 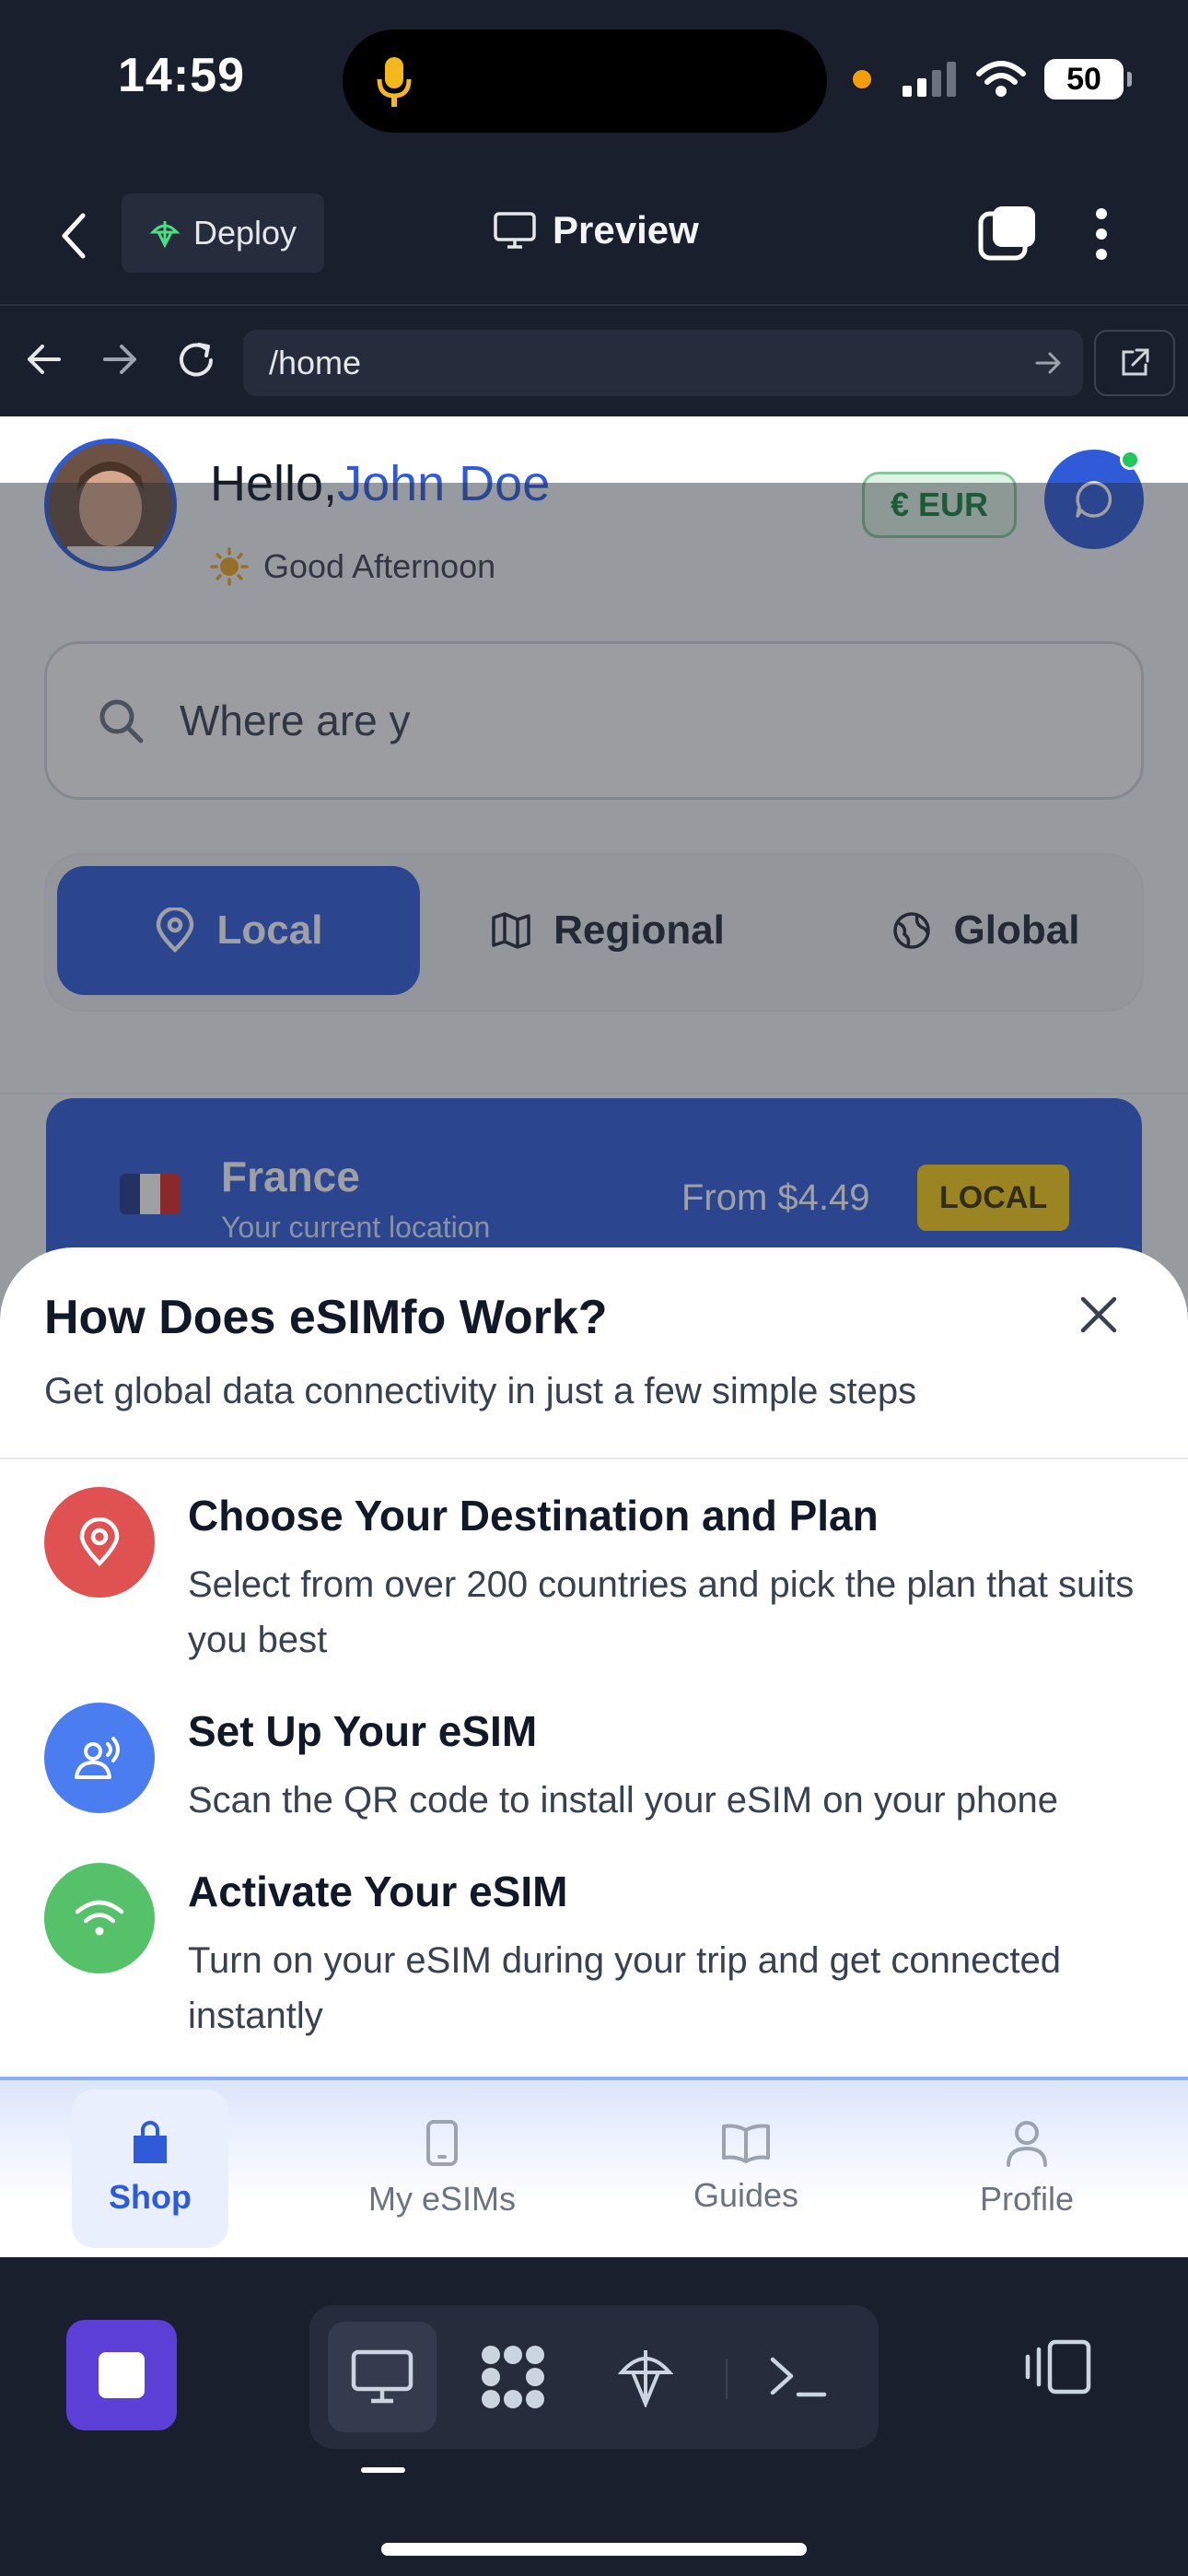 I want to click on preview-label: Preview, so click(x=626, y=230).